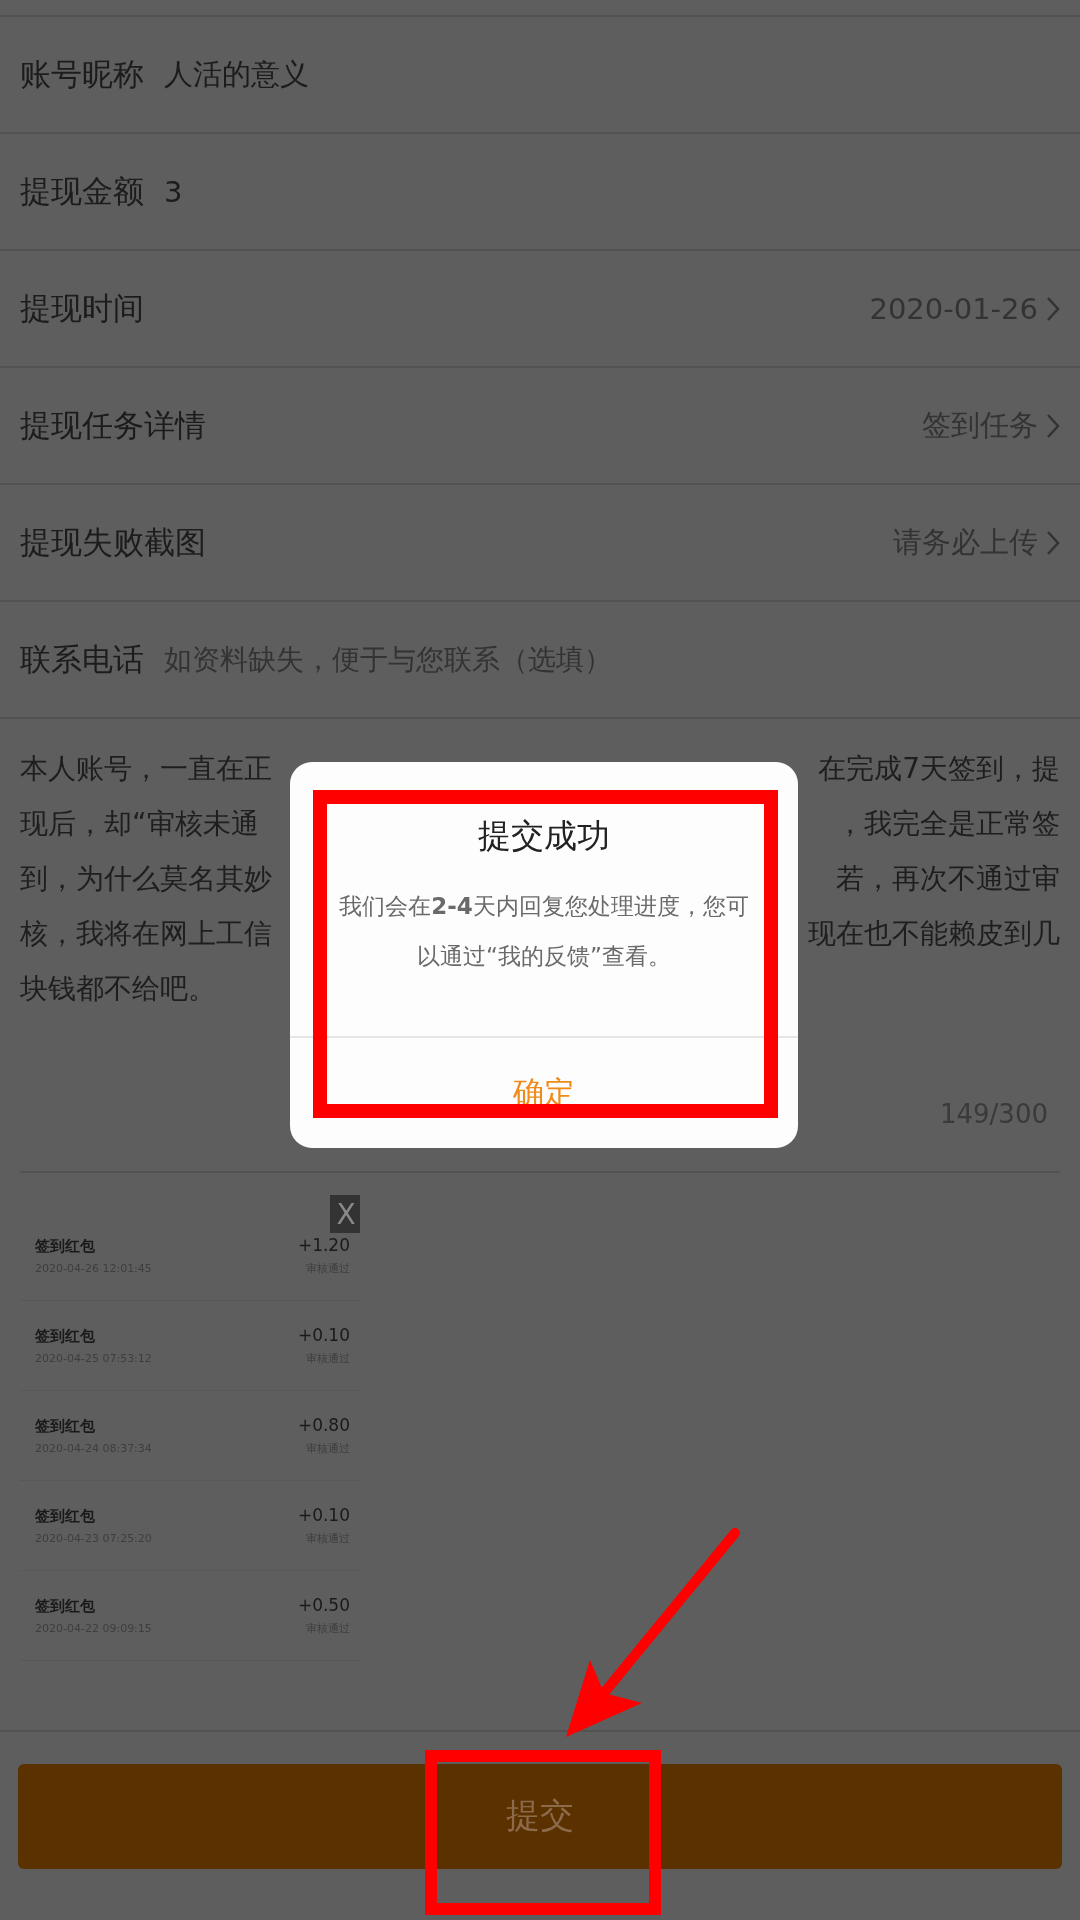 The image size is (1080, 1920). Describe the element at coordinates (323, 1425) in the screenshot. I see `record-amount: +0.80` at that location.